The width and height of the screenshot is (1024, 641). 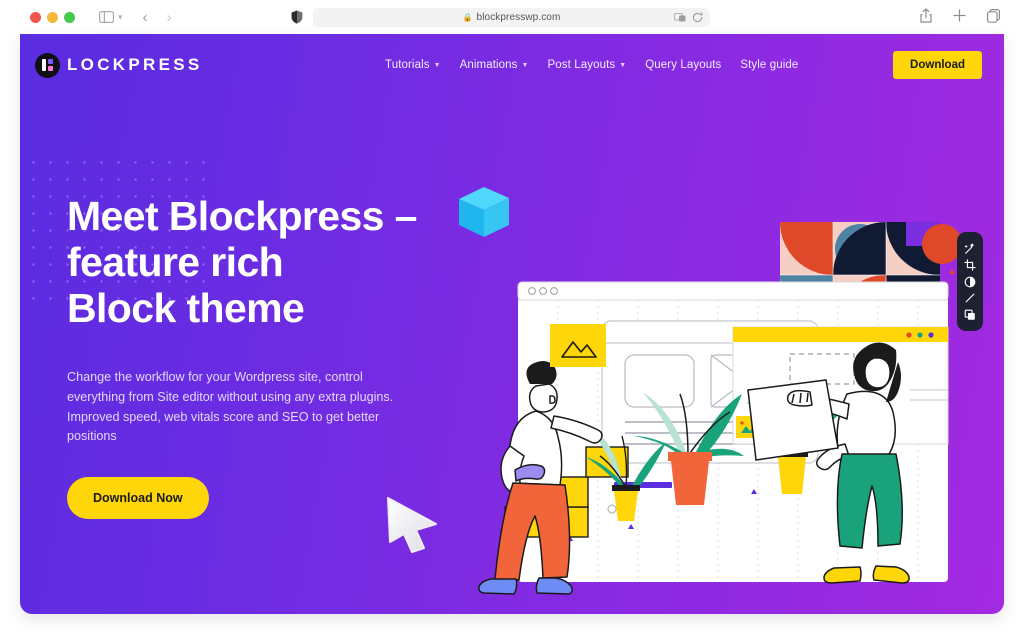 I want to click on forward-arrow-icon: ›, so click(x=169, y=17).